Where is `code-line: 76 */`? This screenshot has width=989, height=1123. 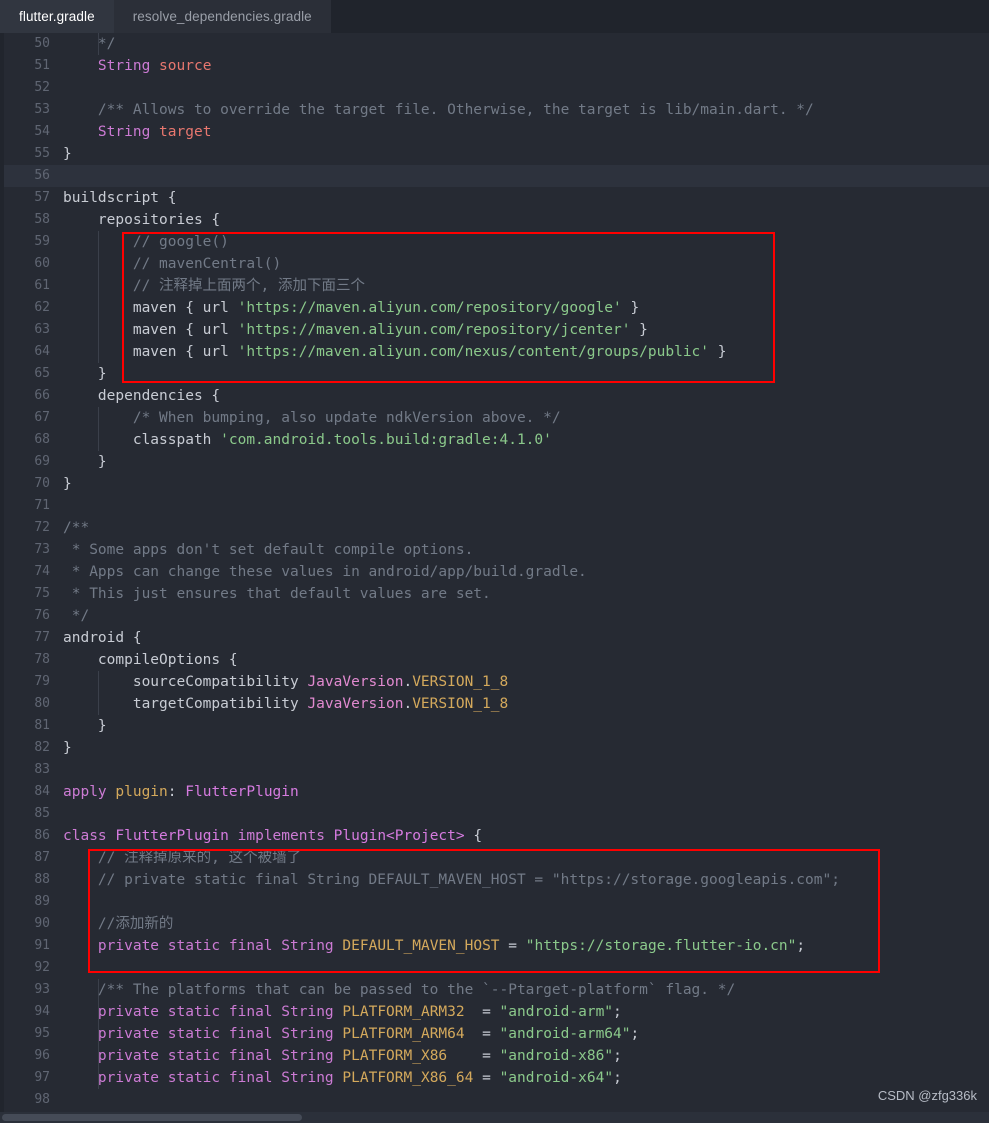 code-line: 76 */ is located at coordinates (494, 616).